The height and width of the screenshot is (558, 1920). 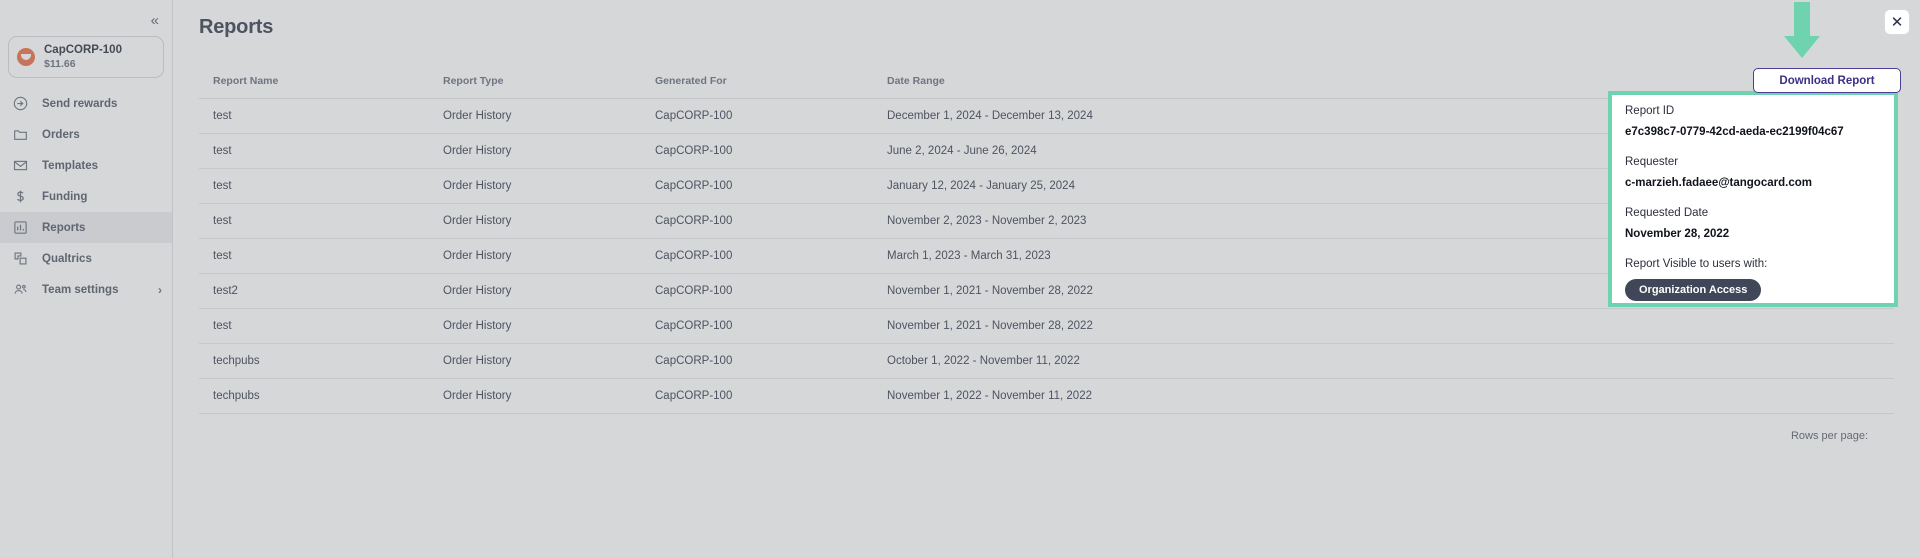 I want to click on sidebar-item-label: Reports, so click(x=64, y=227).